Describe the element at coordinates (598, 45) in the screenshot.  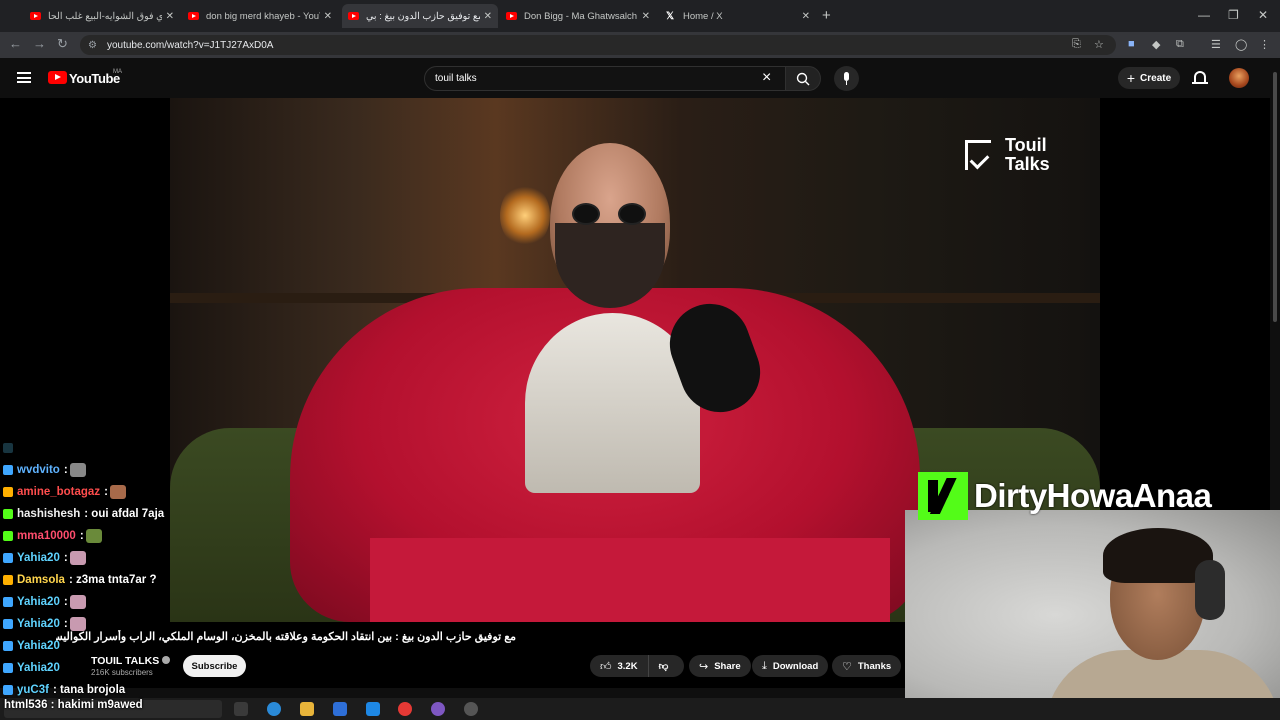
I see `address-bar: ⚙ youtube.com/watch?v=J1TJ27AxD0A` at that location.